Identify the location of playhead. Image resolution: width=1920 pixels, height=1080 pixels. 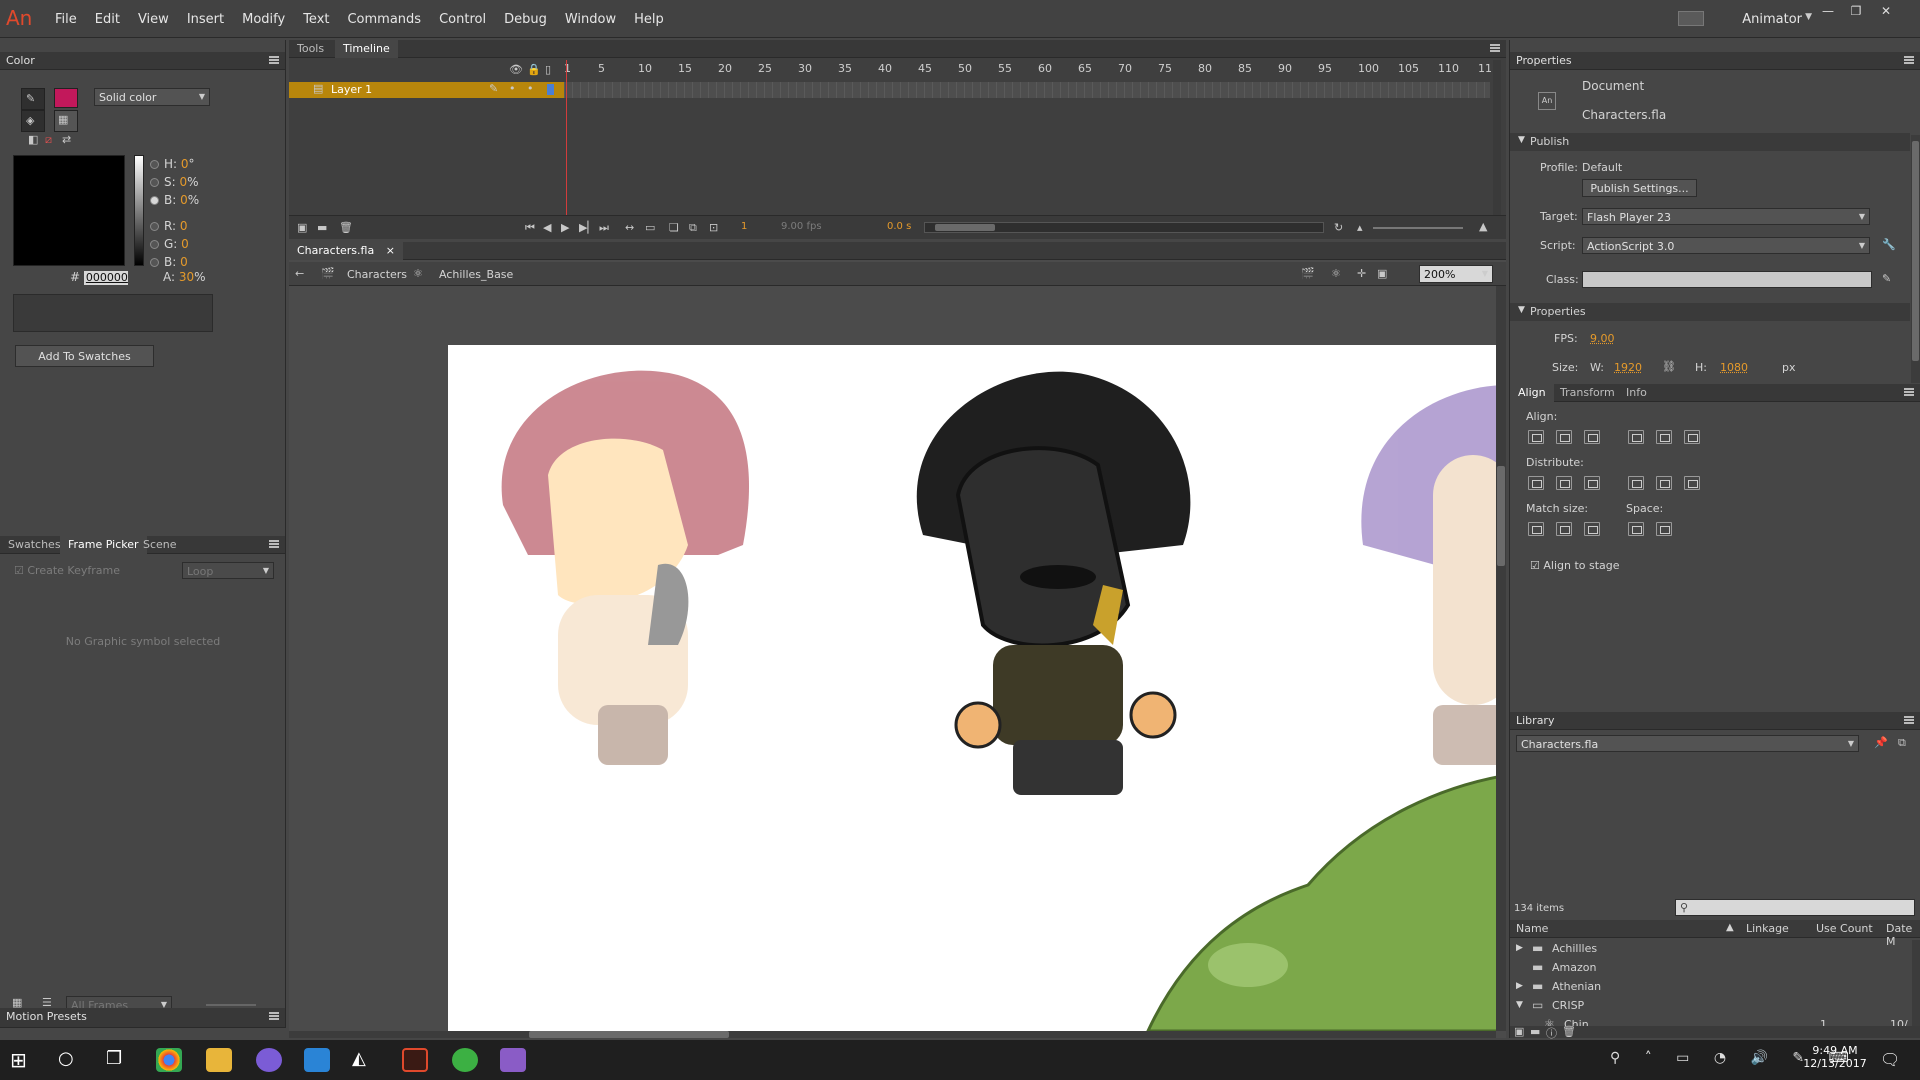
(566, 137).